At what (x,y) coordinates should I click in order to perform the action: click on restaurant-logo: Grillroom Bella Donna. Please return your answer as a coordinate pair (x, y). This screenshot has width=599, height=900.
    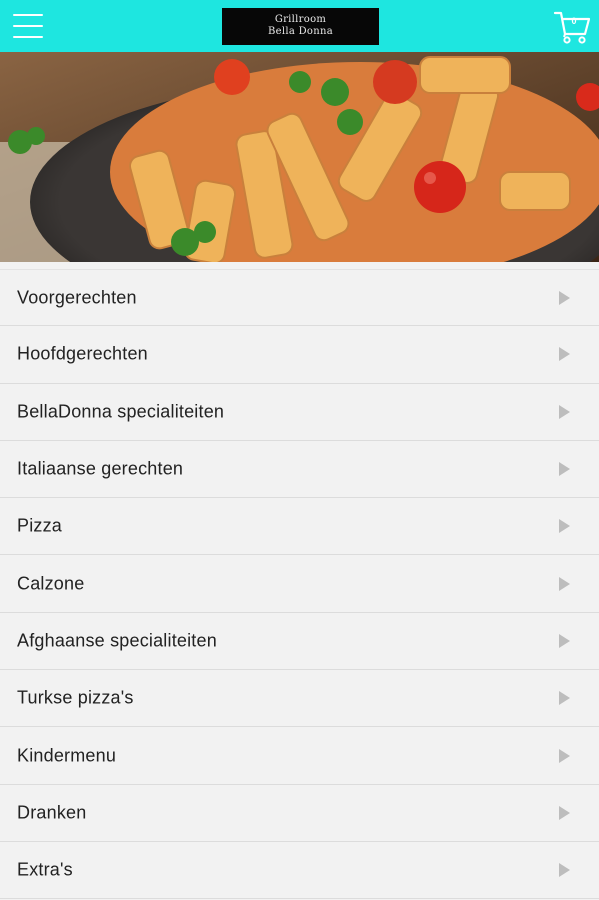
    Looking at the image, I should click on (300, 26).